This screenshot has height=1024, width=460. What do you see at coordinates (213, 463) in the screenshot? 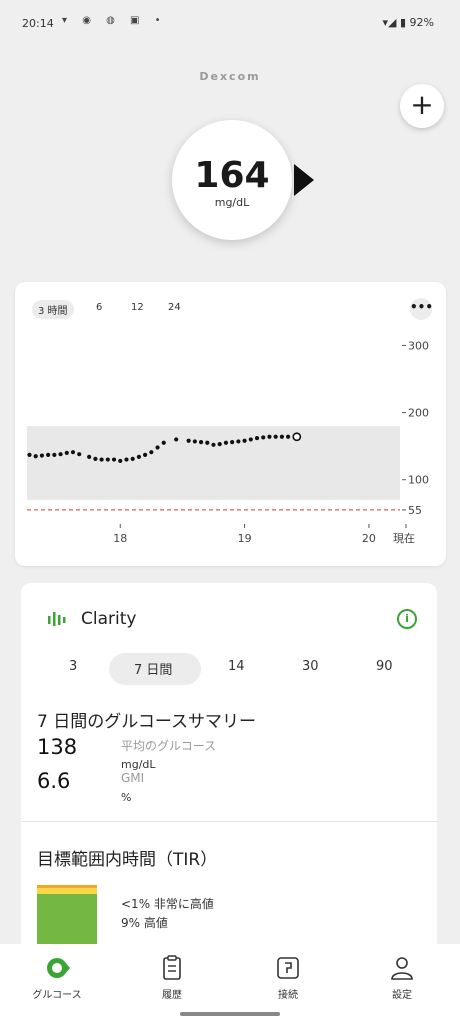
I see `target-range-band` at bounding box center [213, 463].